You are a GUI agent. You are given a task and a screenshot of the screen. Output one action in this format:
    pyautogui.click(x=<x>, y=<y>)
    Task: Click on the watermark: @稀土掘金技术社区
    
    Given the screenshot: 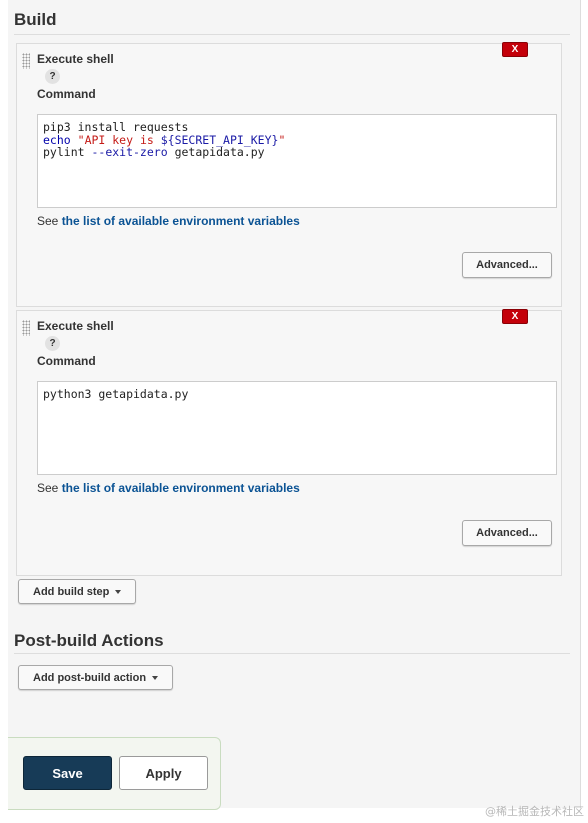 What is the action you would take?
    pyautogui.click(x=534, y=811)
    